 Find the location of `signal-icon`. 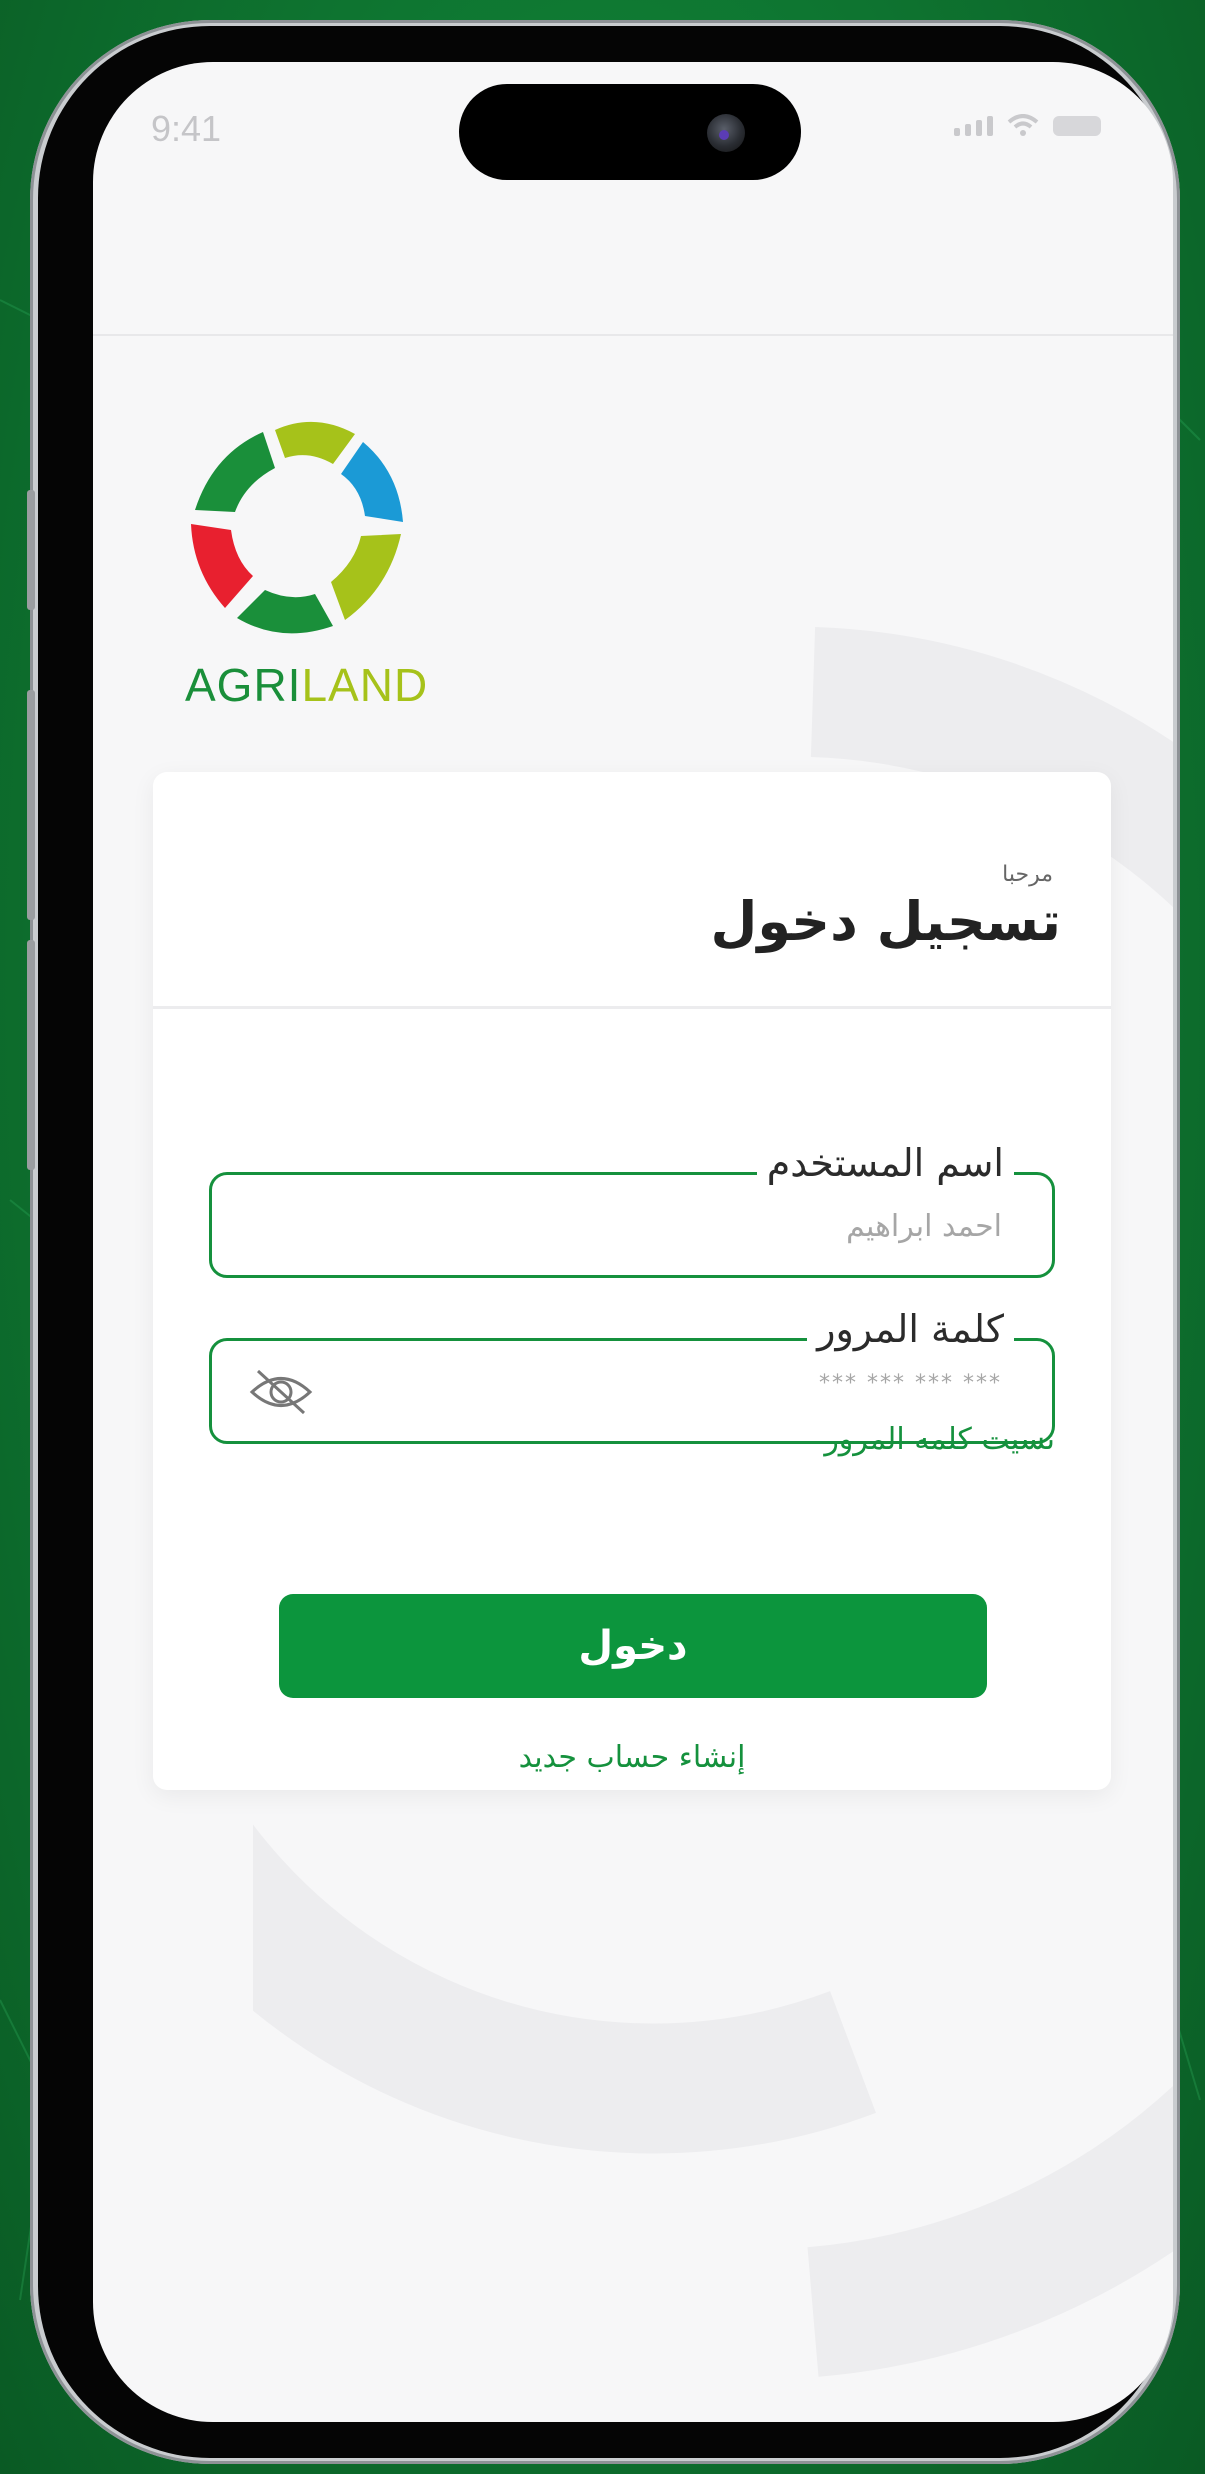

signal-icon is located at coordinates (973, 126).